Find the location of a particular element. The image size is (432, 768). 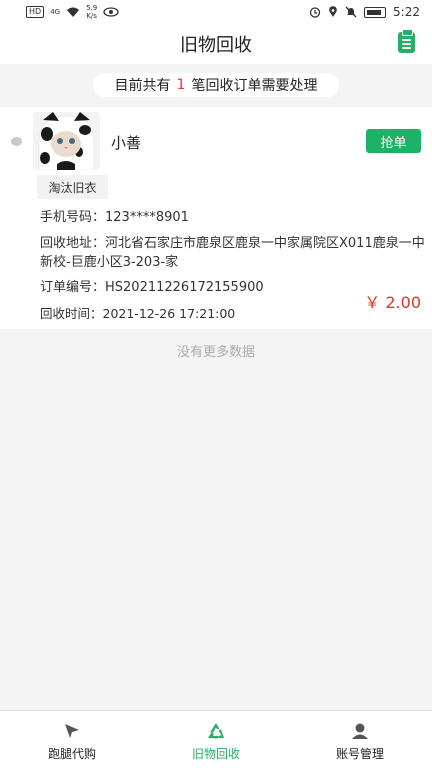

page-title: 旧物回收 is located at coordinates (216, 45).